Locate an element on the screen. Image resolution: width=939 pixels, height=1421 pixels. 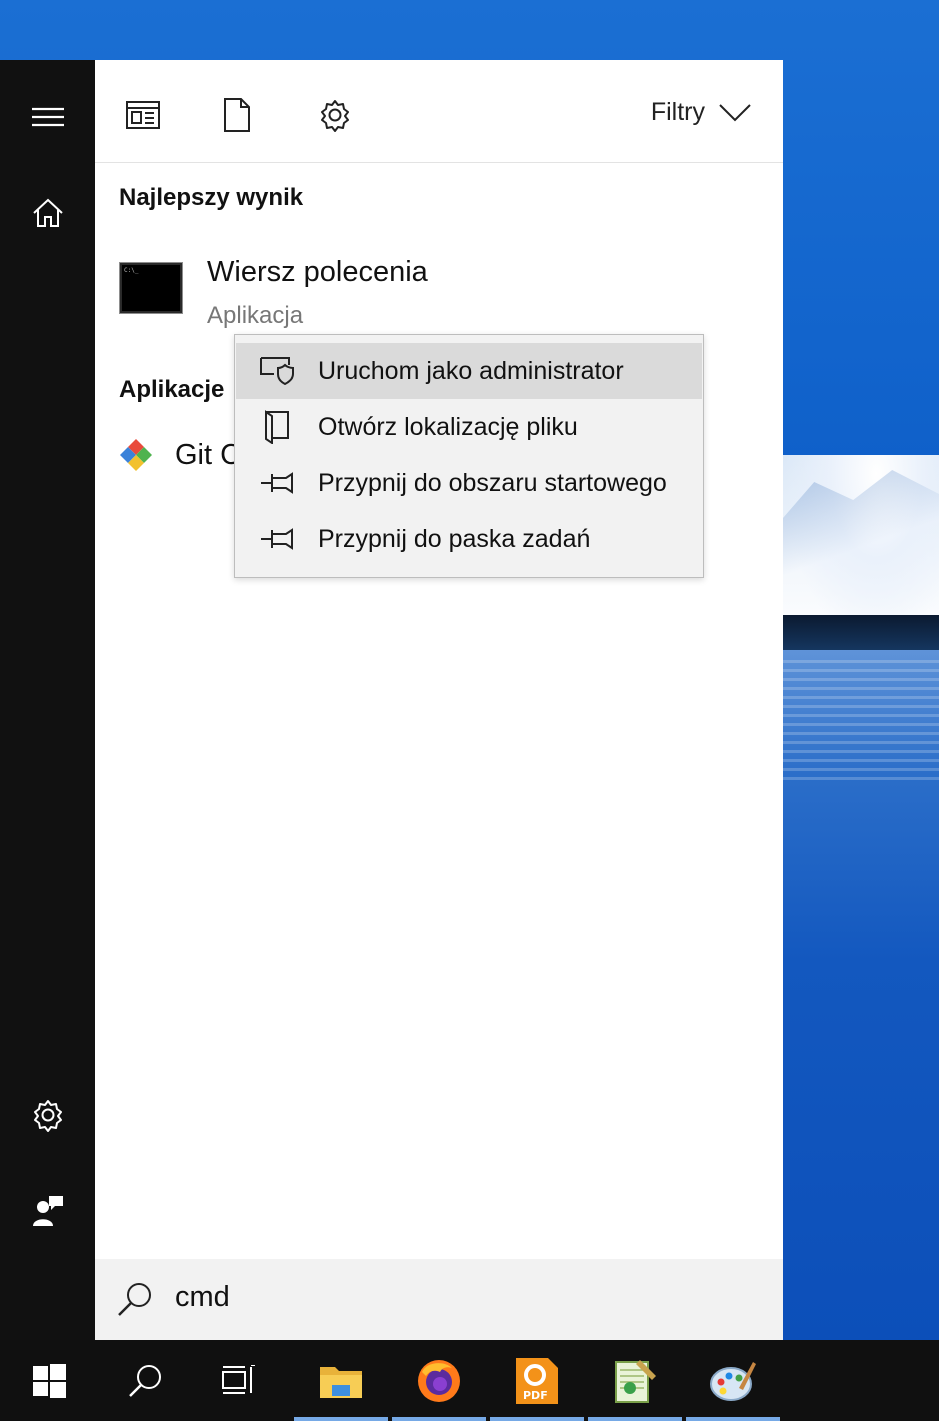
taskbar: PDF is located at coordinates (469, 1380).